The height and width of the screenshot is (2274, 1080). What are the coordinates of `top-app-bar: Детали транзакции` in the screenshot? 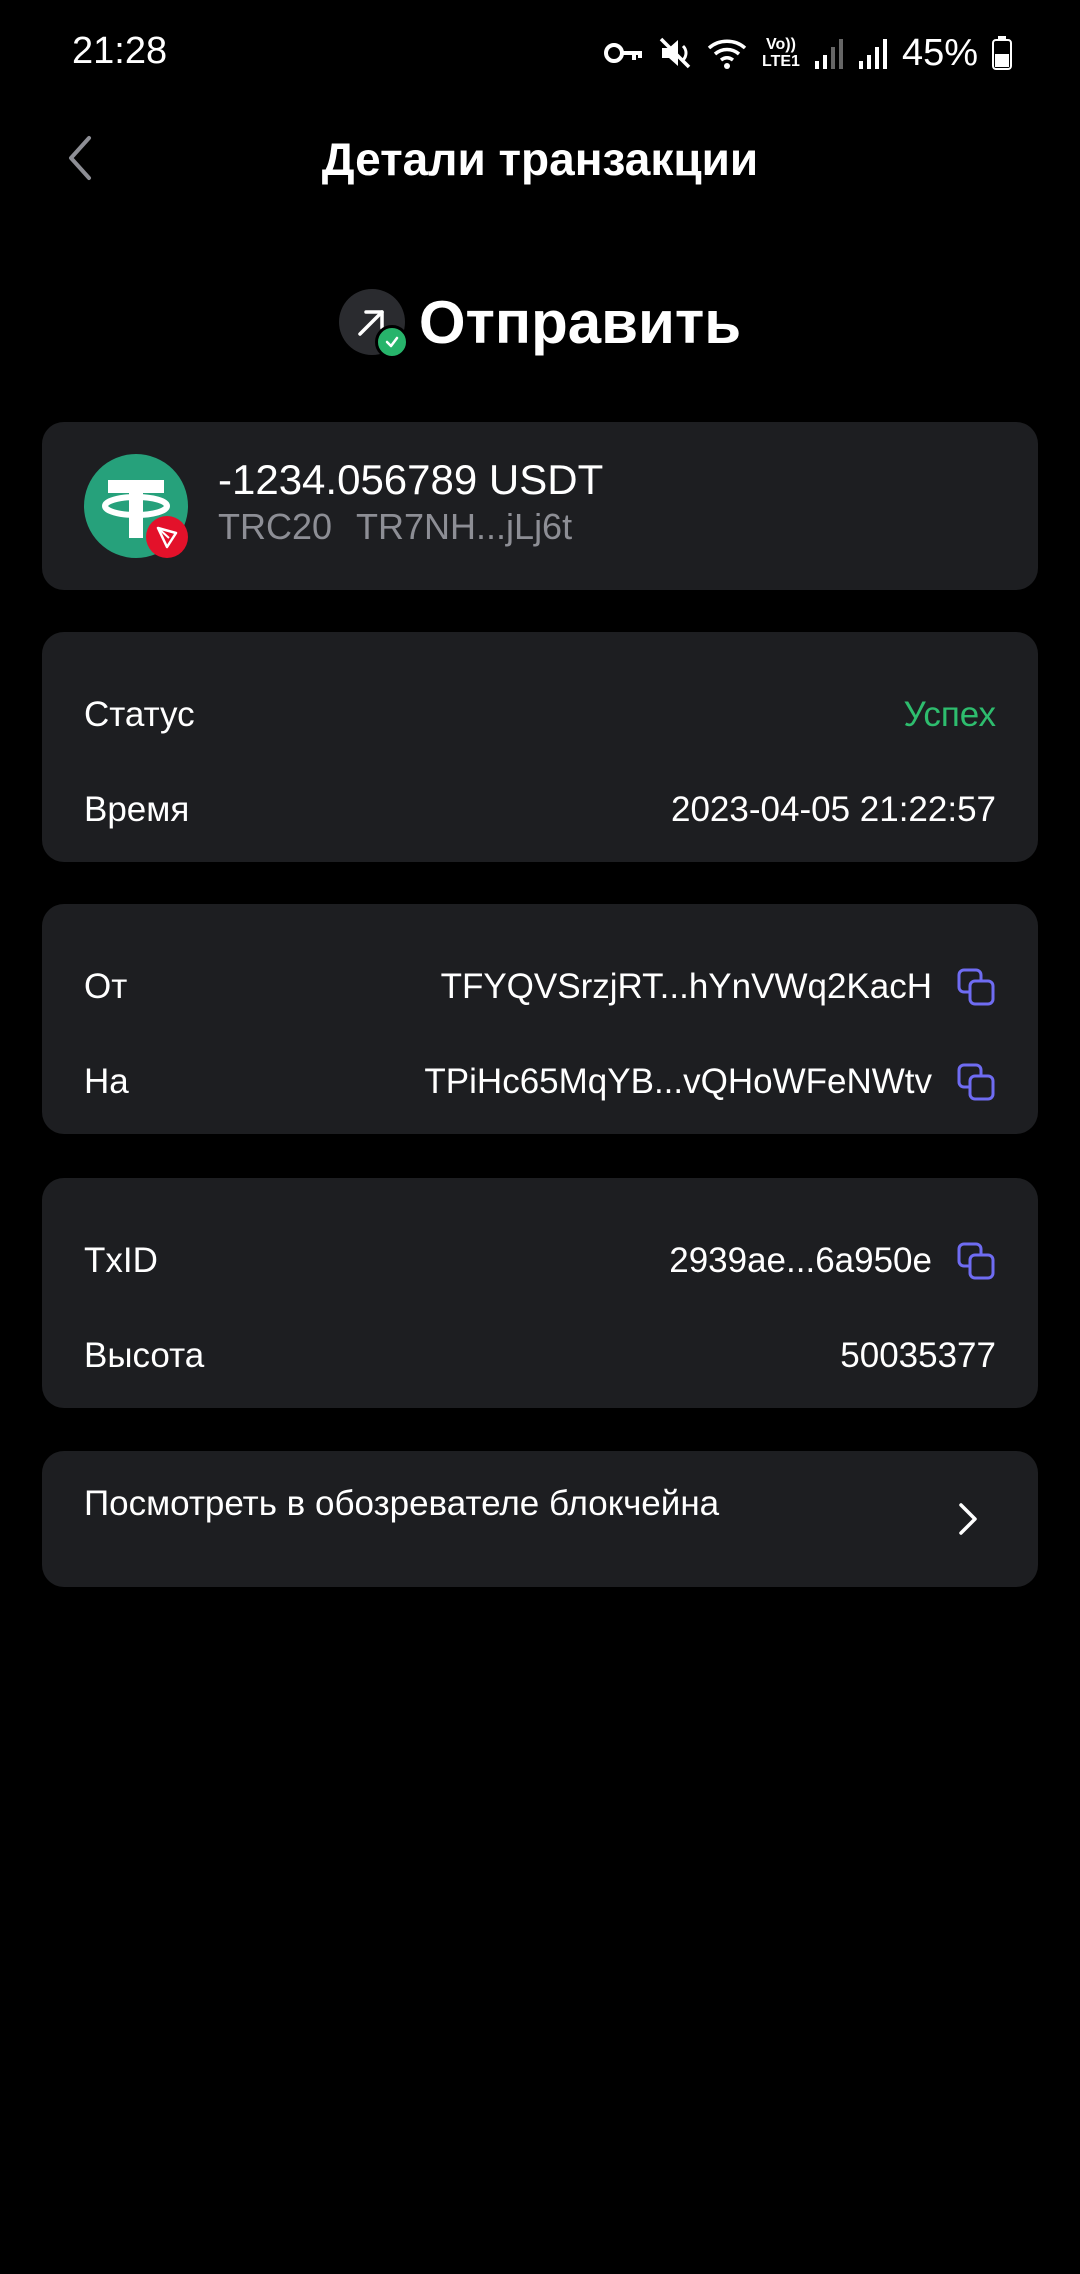 It's located at (540, 159).